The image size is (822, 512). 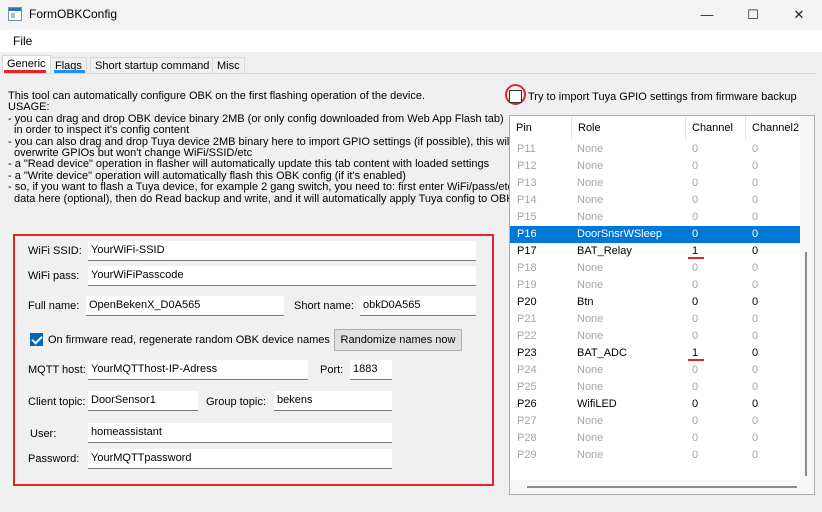 I want to click on grid-cell-pin: P24, so click(x=527, y=370).